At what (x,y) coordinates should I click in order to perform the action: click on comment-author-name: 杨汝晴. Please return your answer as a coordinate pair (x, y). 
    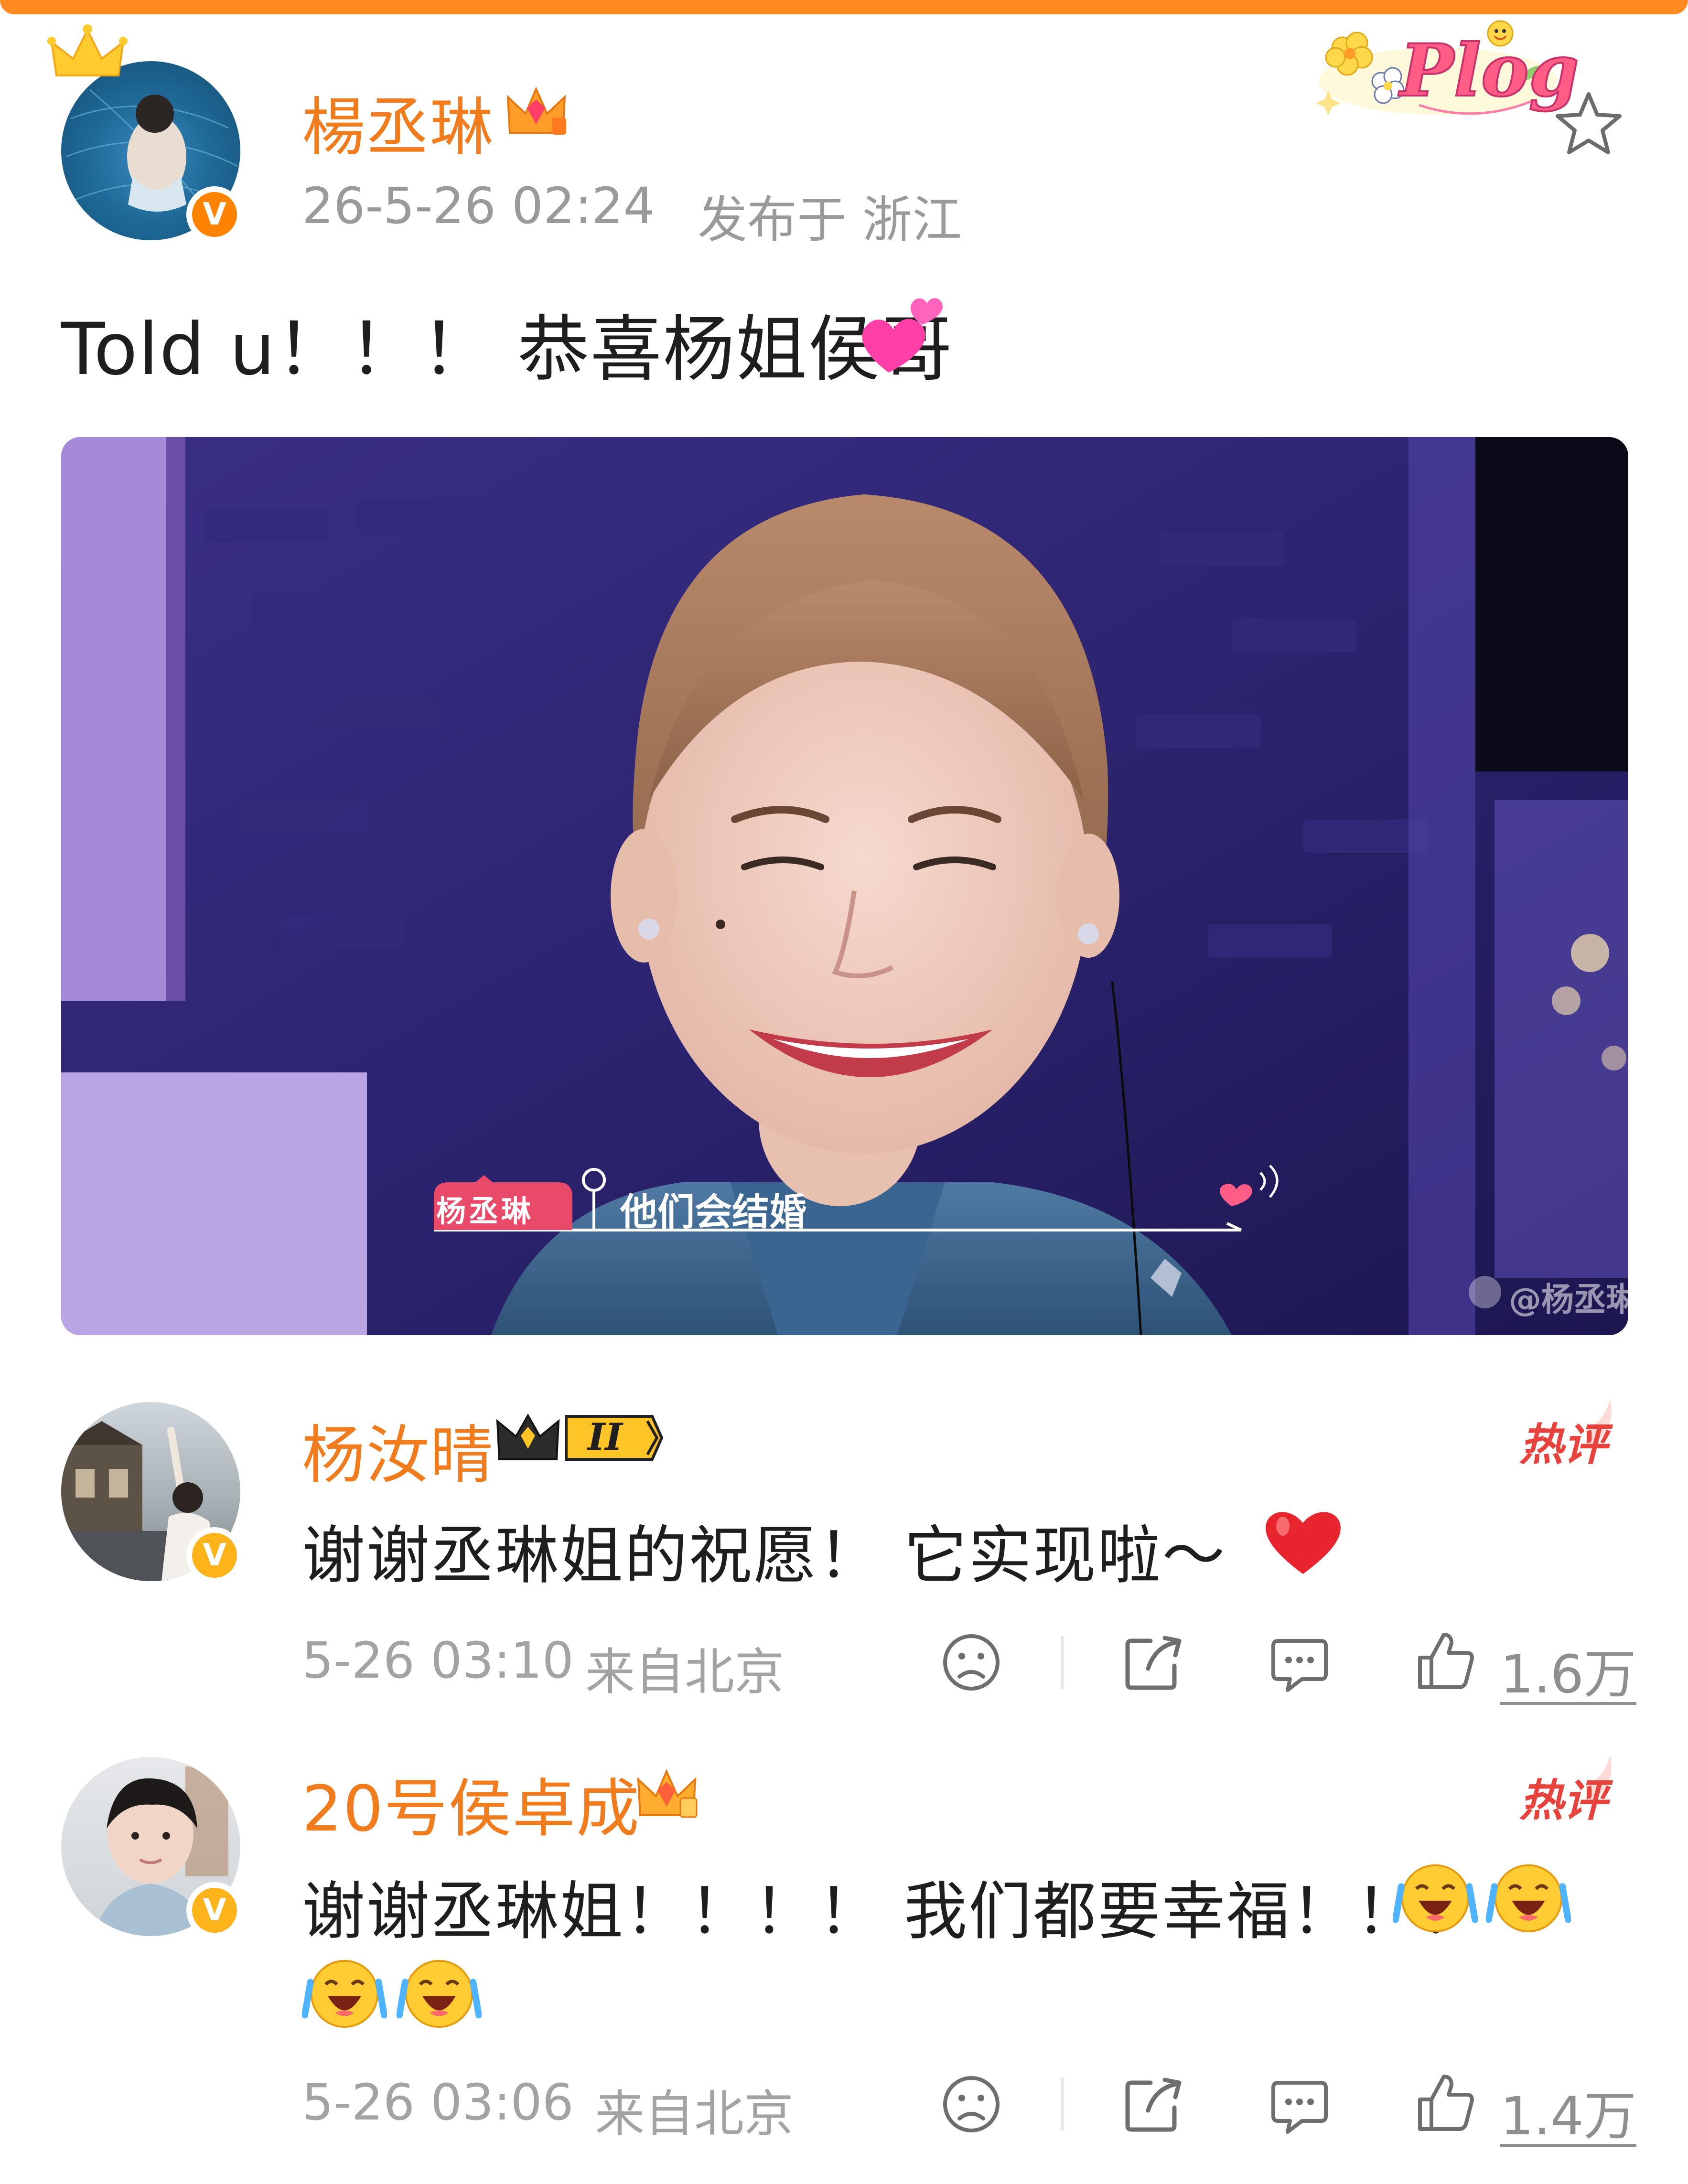
    Looking at the image, I should click on (398, 1450).